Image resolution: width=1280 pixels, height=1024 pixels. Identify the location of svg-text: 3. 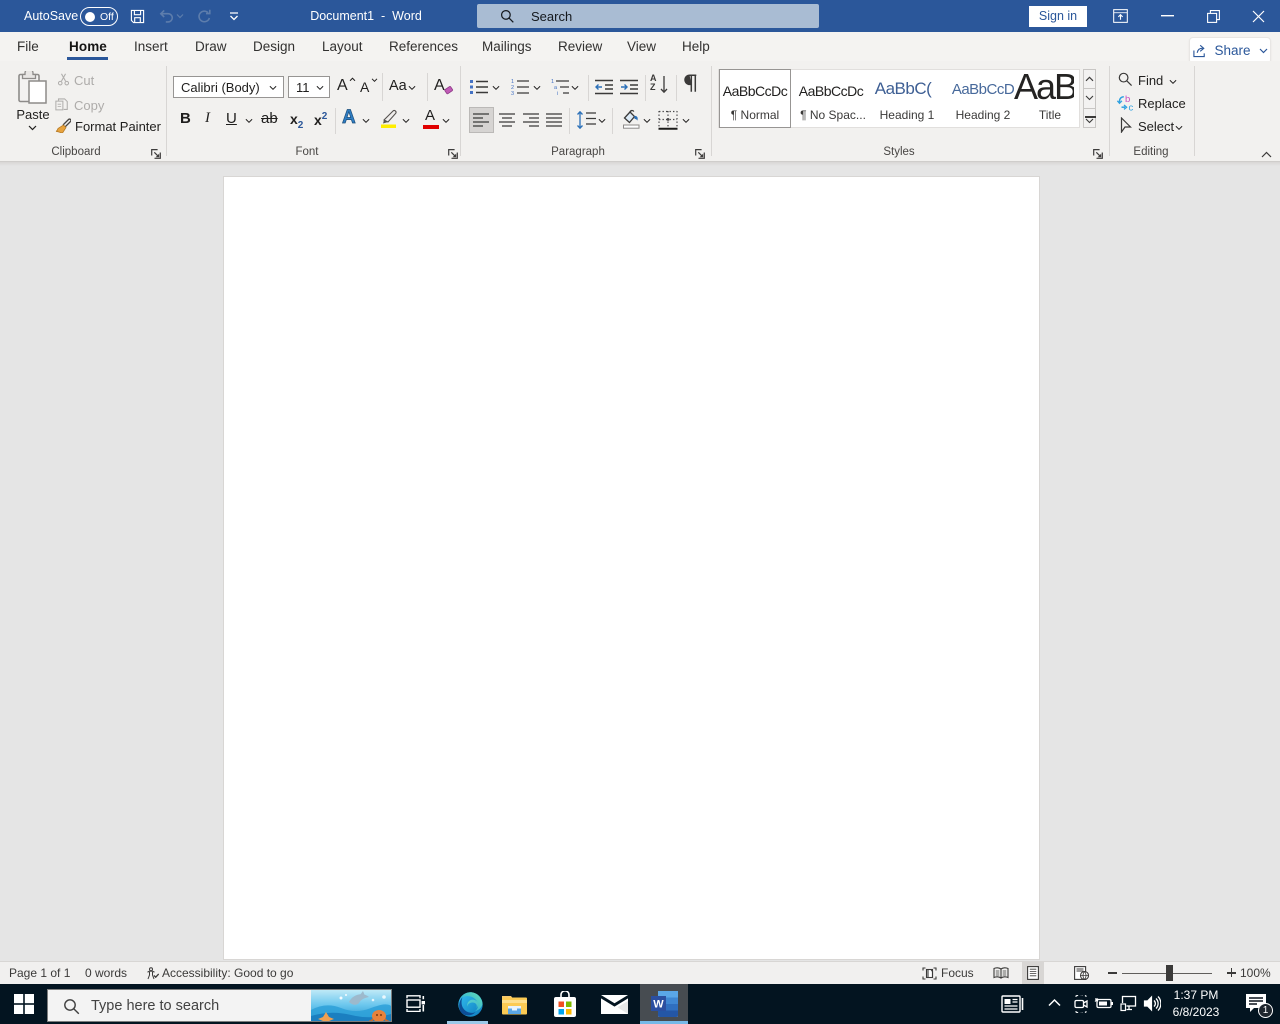
(512, 93).